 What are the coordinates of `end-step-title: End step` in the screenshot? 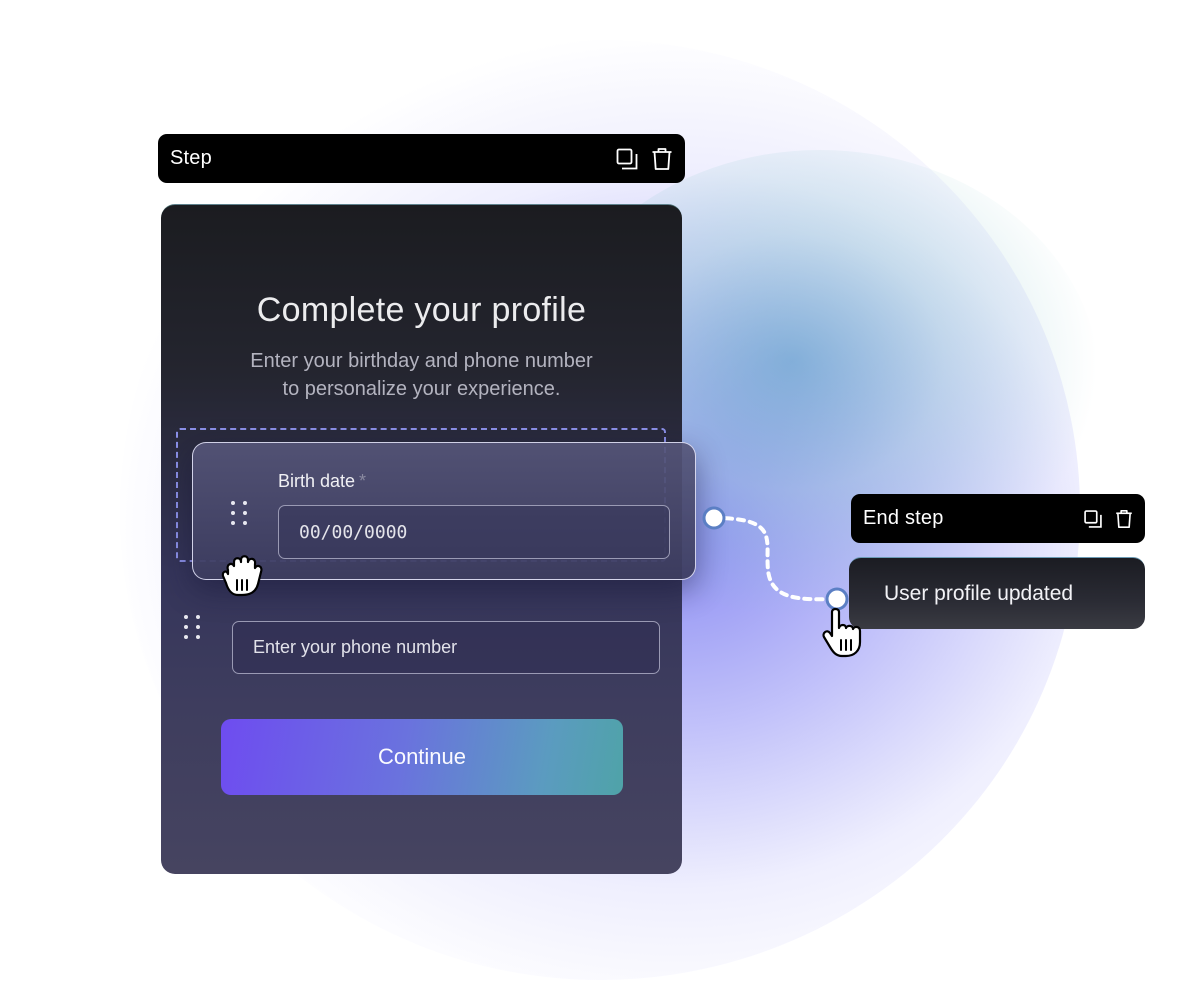 It's located at (903, 518).